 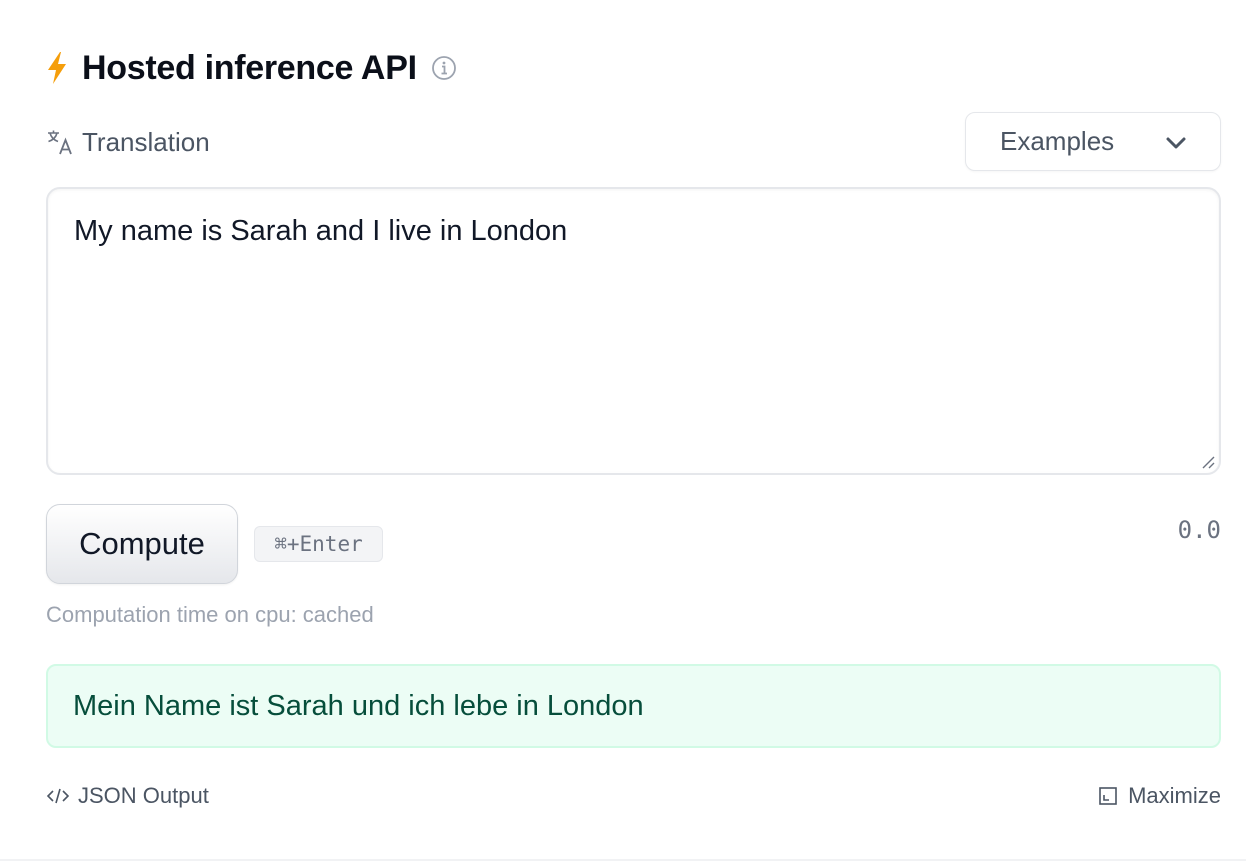 What do you see at coordinates (146, 141) in the screenshot?
I see `task-label: Translation` at bounding box center [146, 141].